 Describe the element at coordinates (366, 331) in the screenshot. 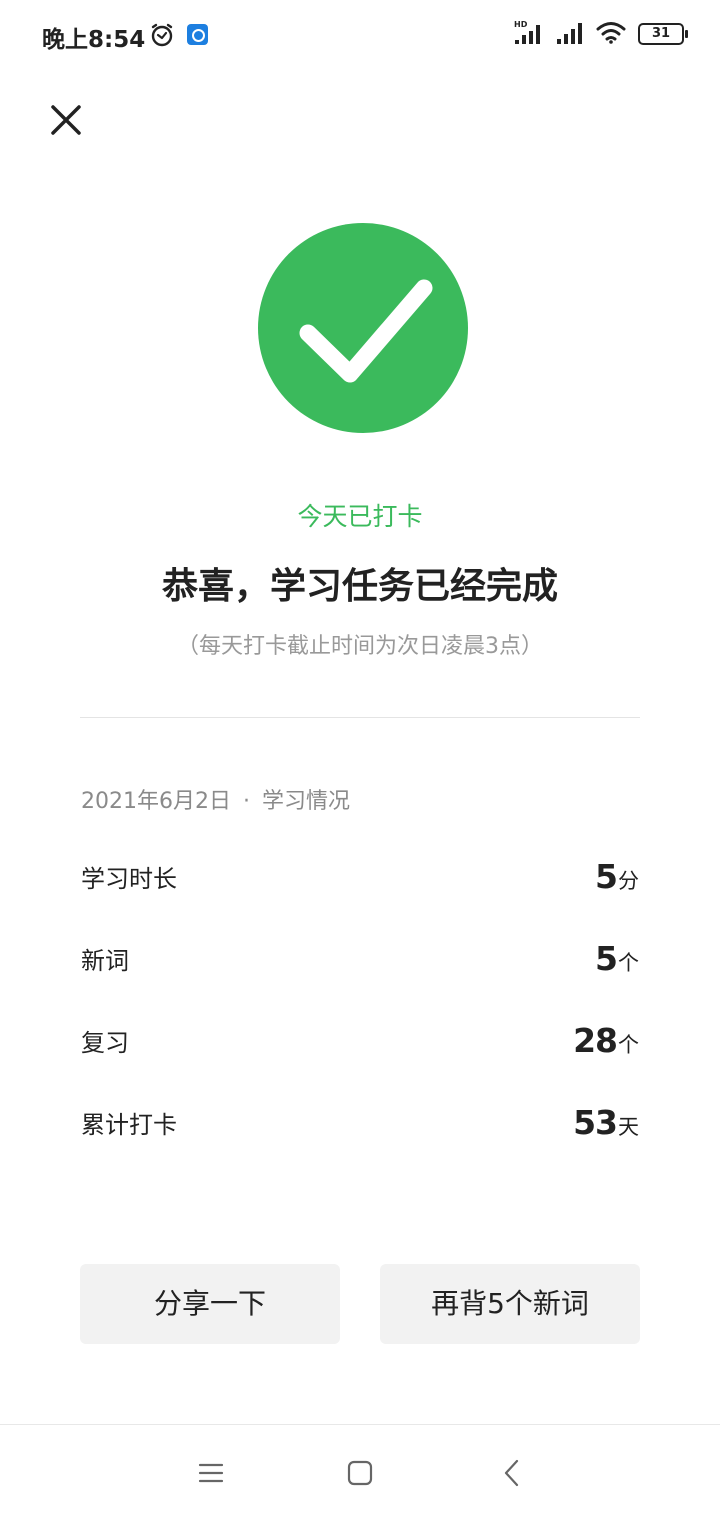

I see `check-icon` at that location.